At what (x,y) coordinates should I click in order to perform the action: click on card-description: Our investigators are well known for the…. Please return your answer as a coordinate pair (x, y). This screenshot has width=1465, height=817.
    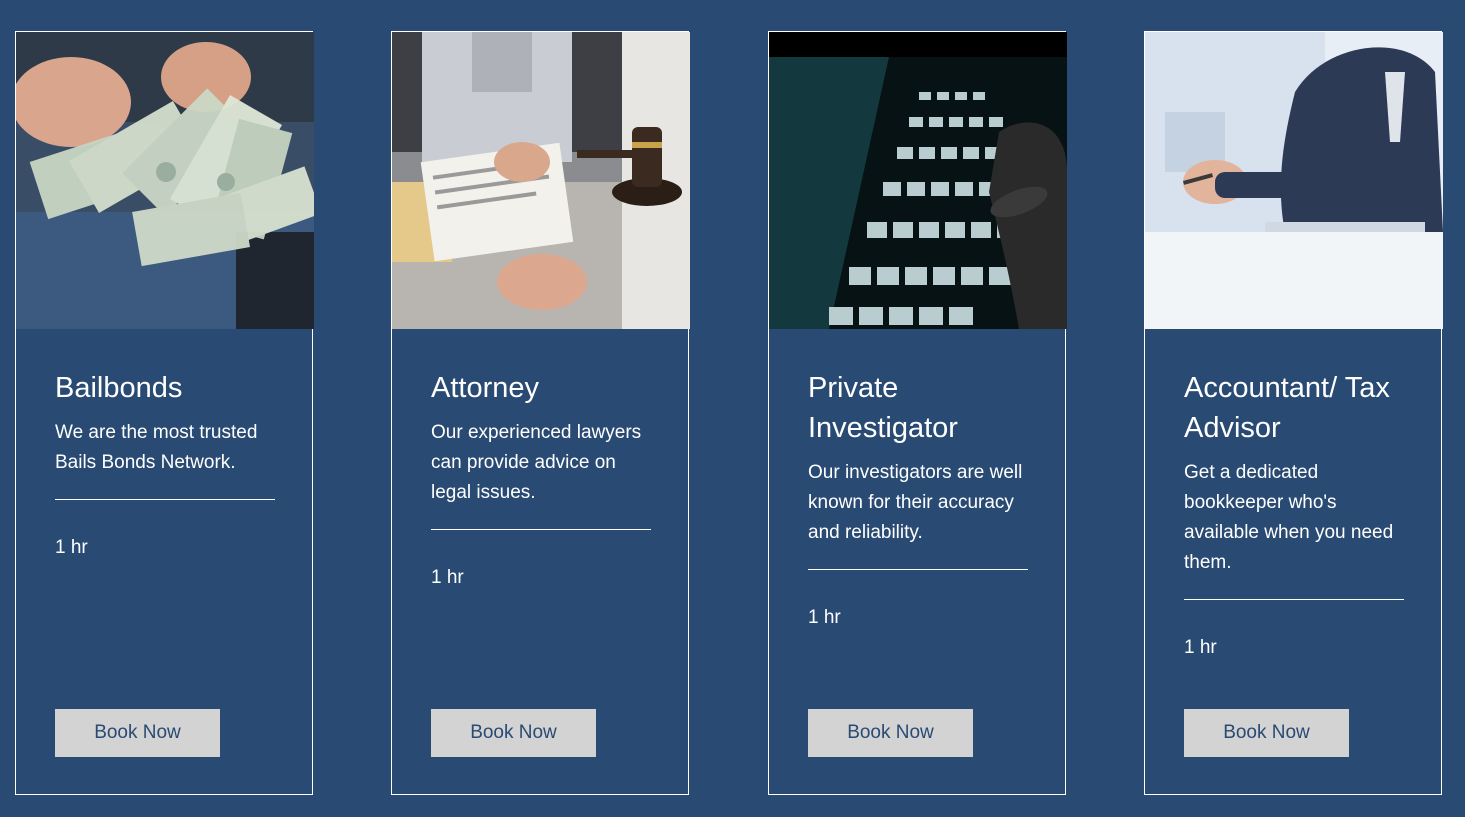
    Looking at the image, I should click on (915, 502).